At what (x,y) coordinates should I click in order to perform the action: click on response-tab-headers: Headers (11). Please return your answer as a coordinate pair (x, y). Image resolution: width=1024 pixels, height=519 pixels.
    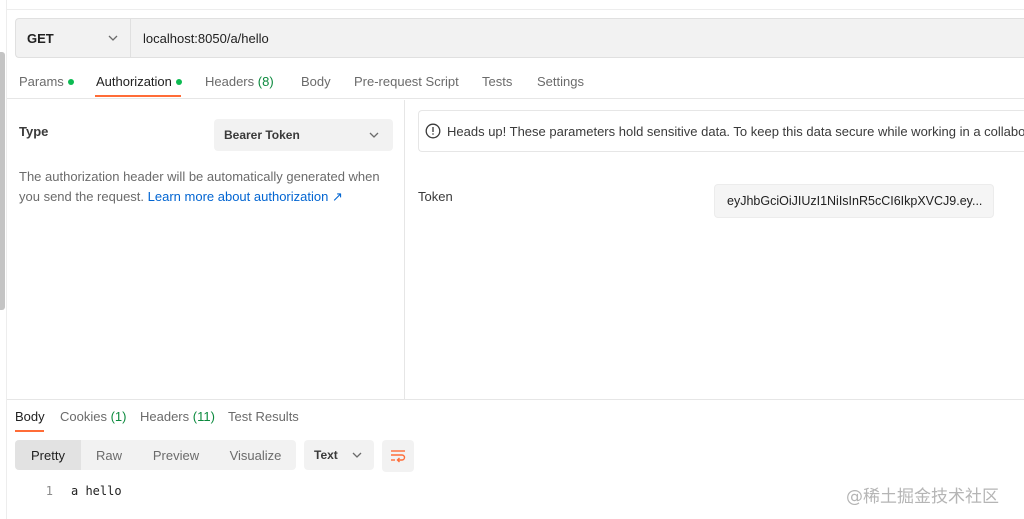
    Looking at the image, I should click on (177, 416).